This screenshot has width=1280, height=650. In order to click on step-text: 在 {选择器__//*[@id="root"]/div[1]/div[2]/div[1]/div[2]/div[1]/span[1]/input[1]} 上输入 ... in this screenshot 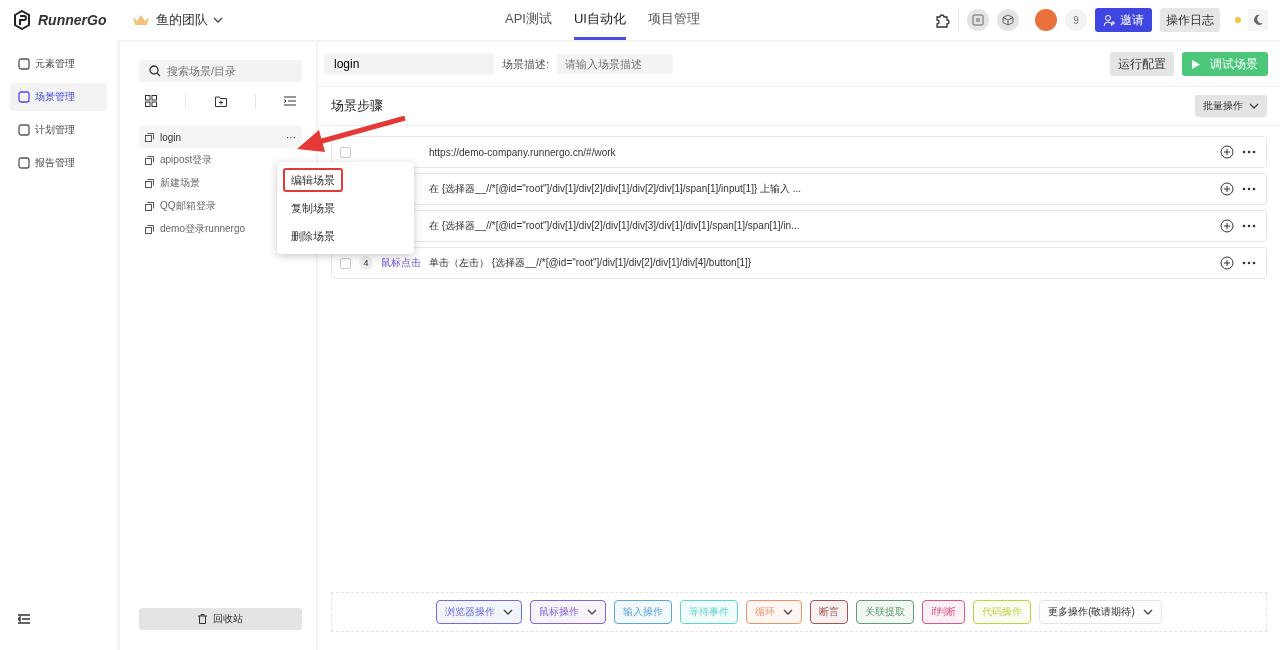, I will do `click(616, 189)`.